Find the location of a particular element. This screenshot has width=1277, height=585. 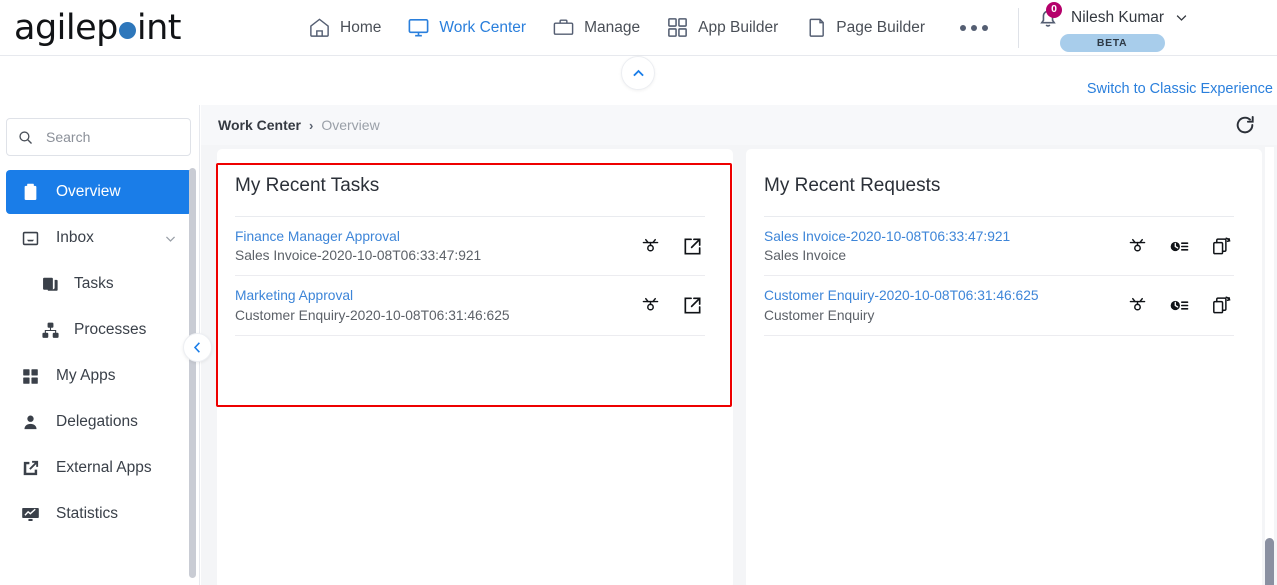

agilepoint-logo: agilep int is located at coordinates (98, 27).